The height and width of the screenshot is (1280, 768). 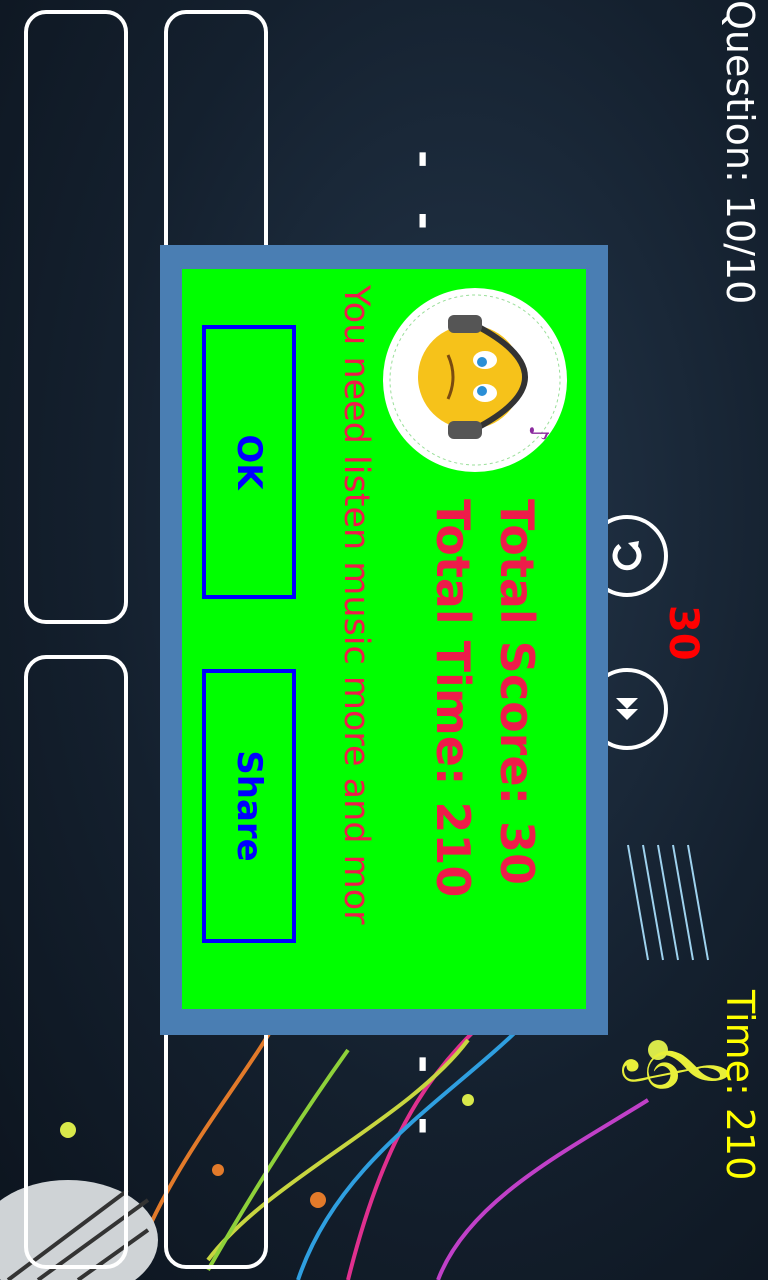 I want to click on total-score: Total Score: 30, so click(x=517, y=692).